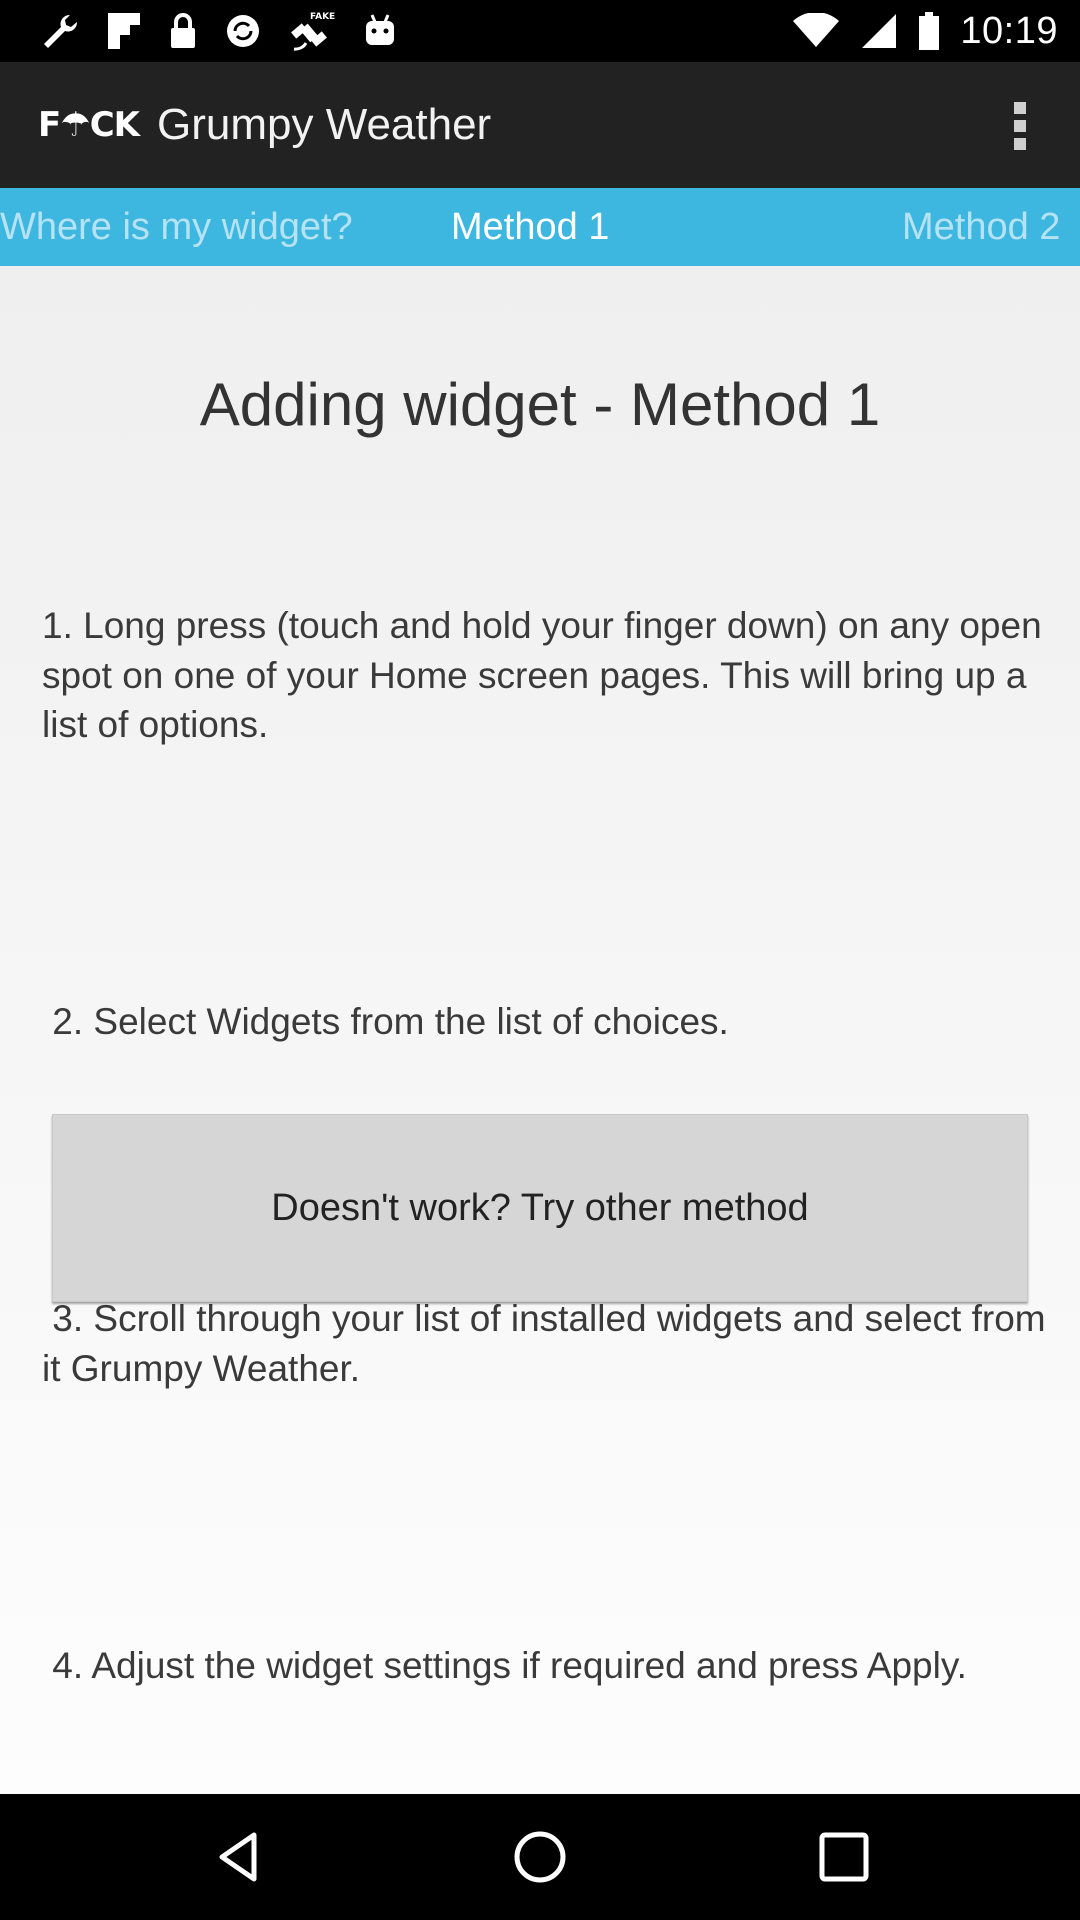  What do you see at coordinates (380, 29) in the screenshot?
I see `android-icon` at bounding box center [380, 29].